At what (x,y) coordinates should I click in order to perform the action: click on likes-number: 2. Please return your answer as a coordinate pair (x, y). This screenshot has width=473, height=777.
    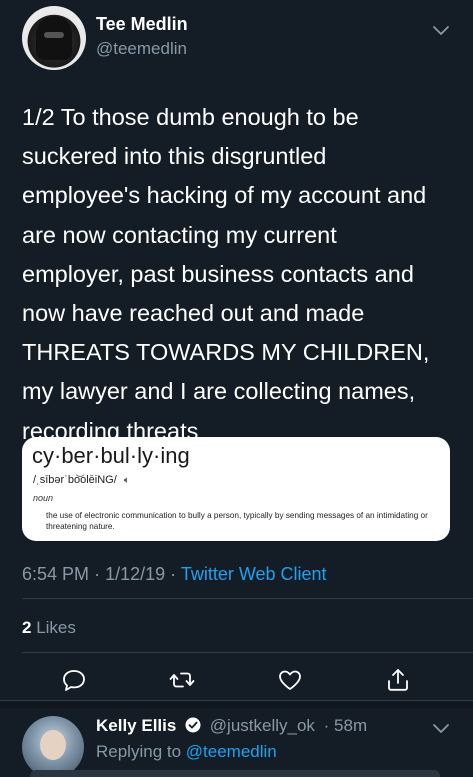
    Looking at the image, I should click on (27, 627).